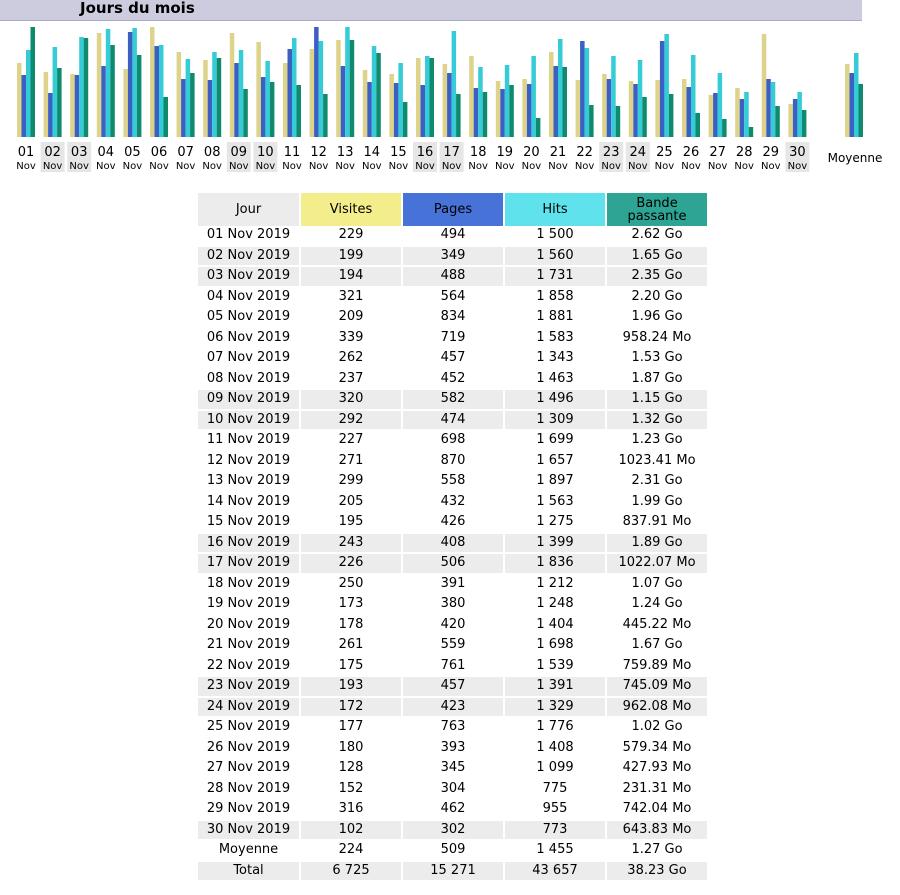 The image size is (900, 895). Describe the element at coordinates (248, 236) in the screenshot. I see `cell-day: 01 Nov 2019` at that location.